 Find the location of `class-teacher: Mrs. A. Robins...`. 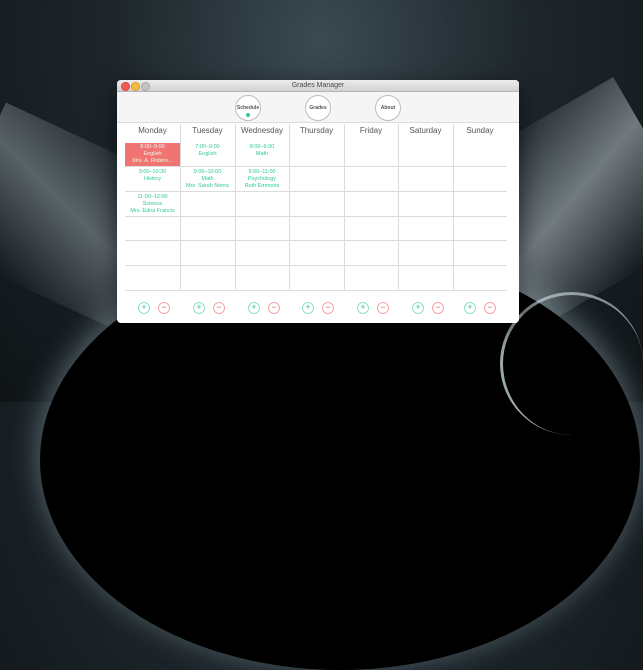

class-teacher: Mrs. A. Robins... is located at coordinates (152, 161).